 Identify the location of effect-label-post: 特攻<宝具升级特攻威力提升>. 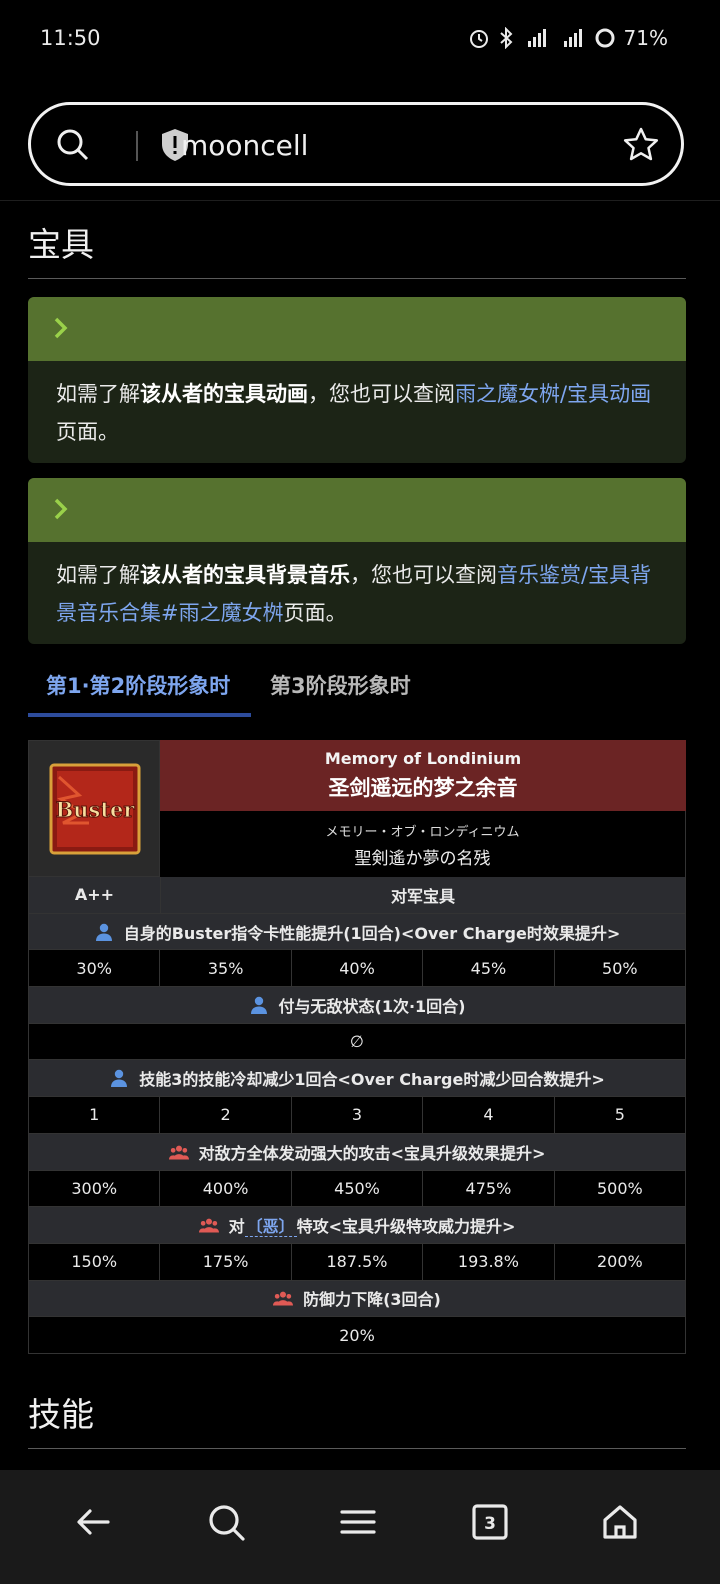
(406, 1227).